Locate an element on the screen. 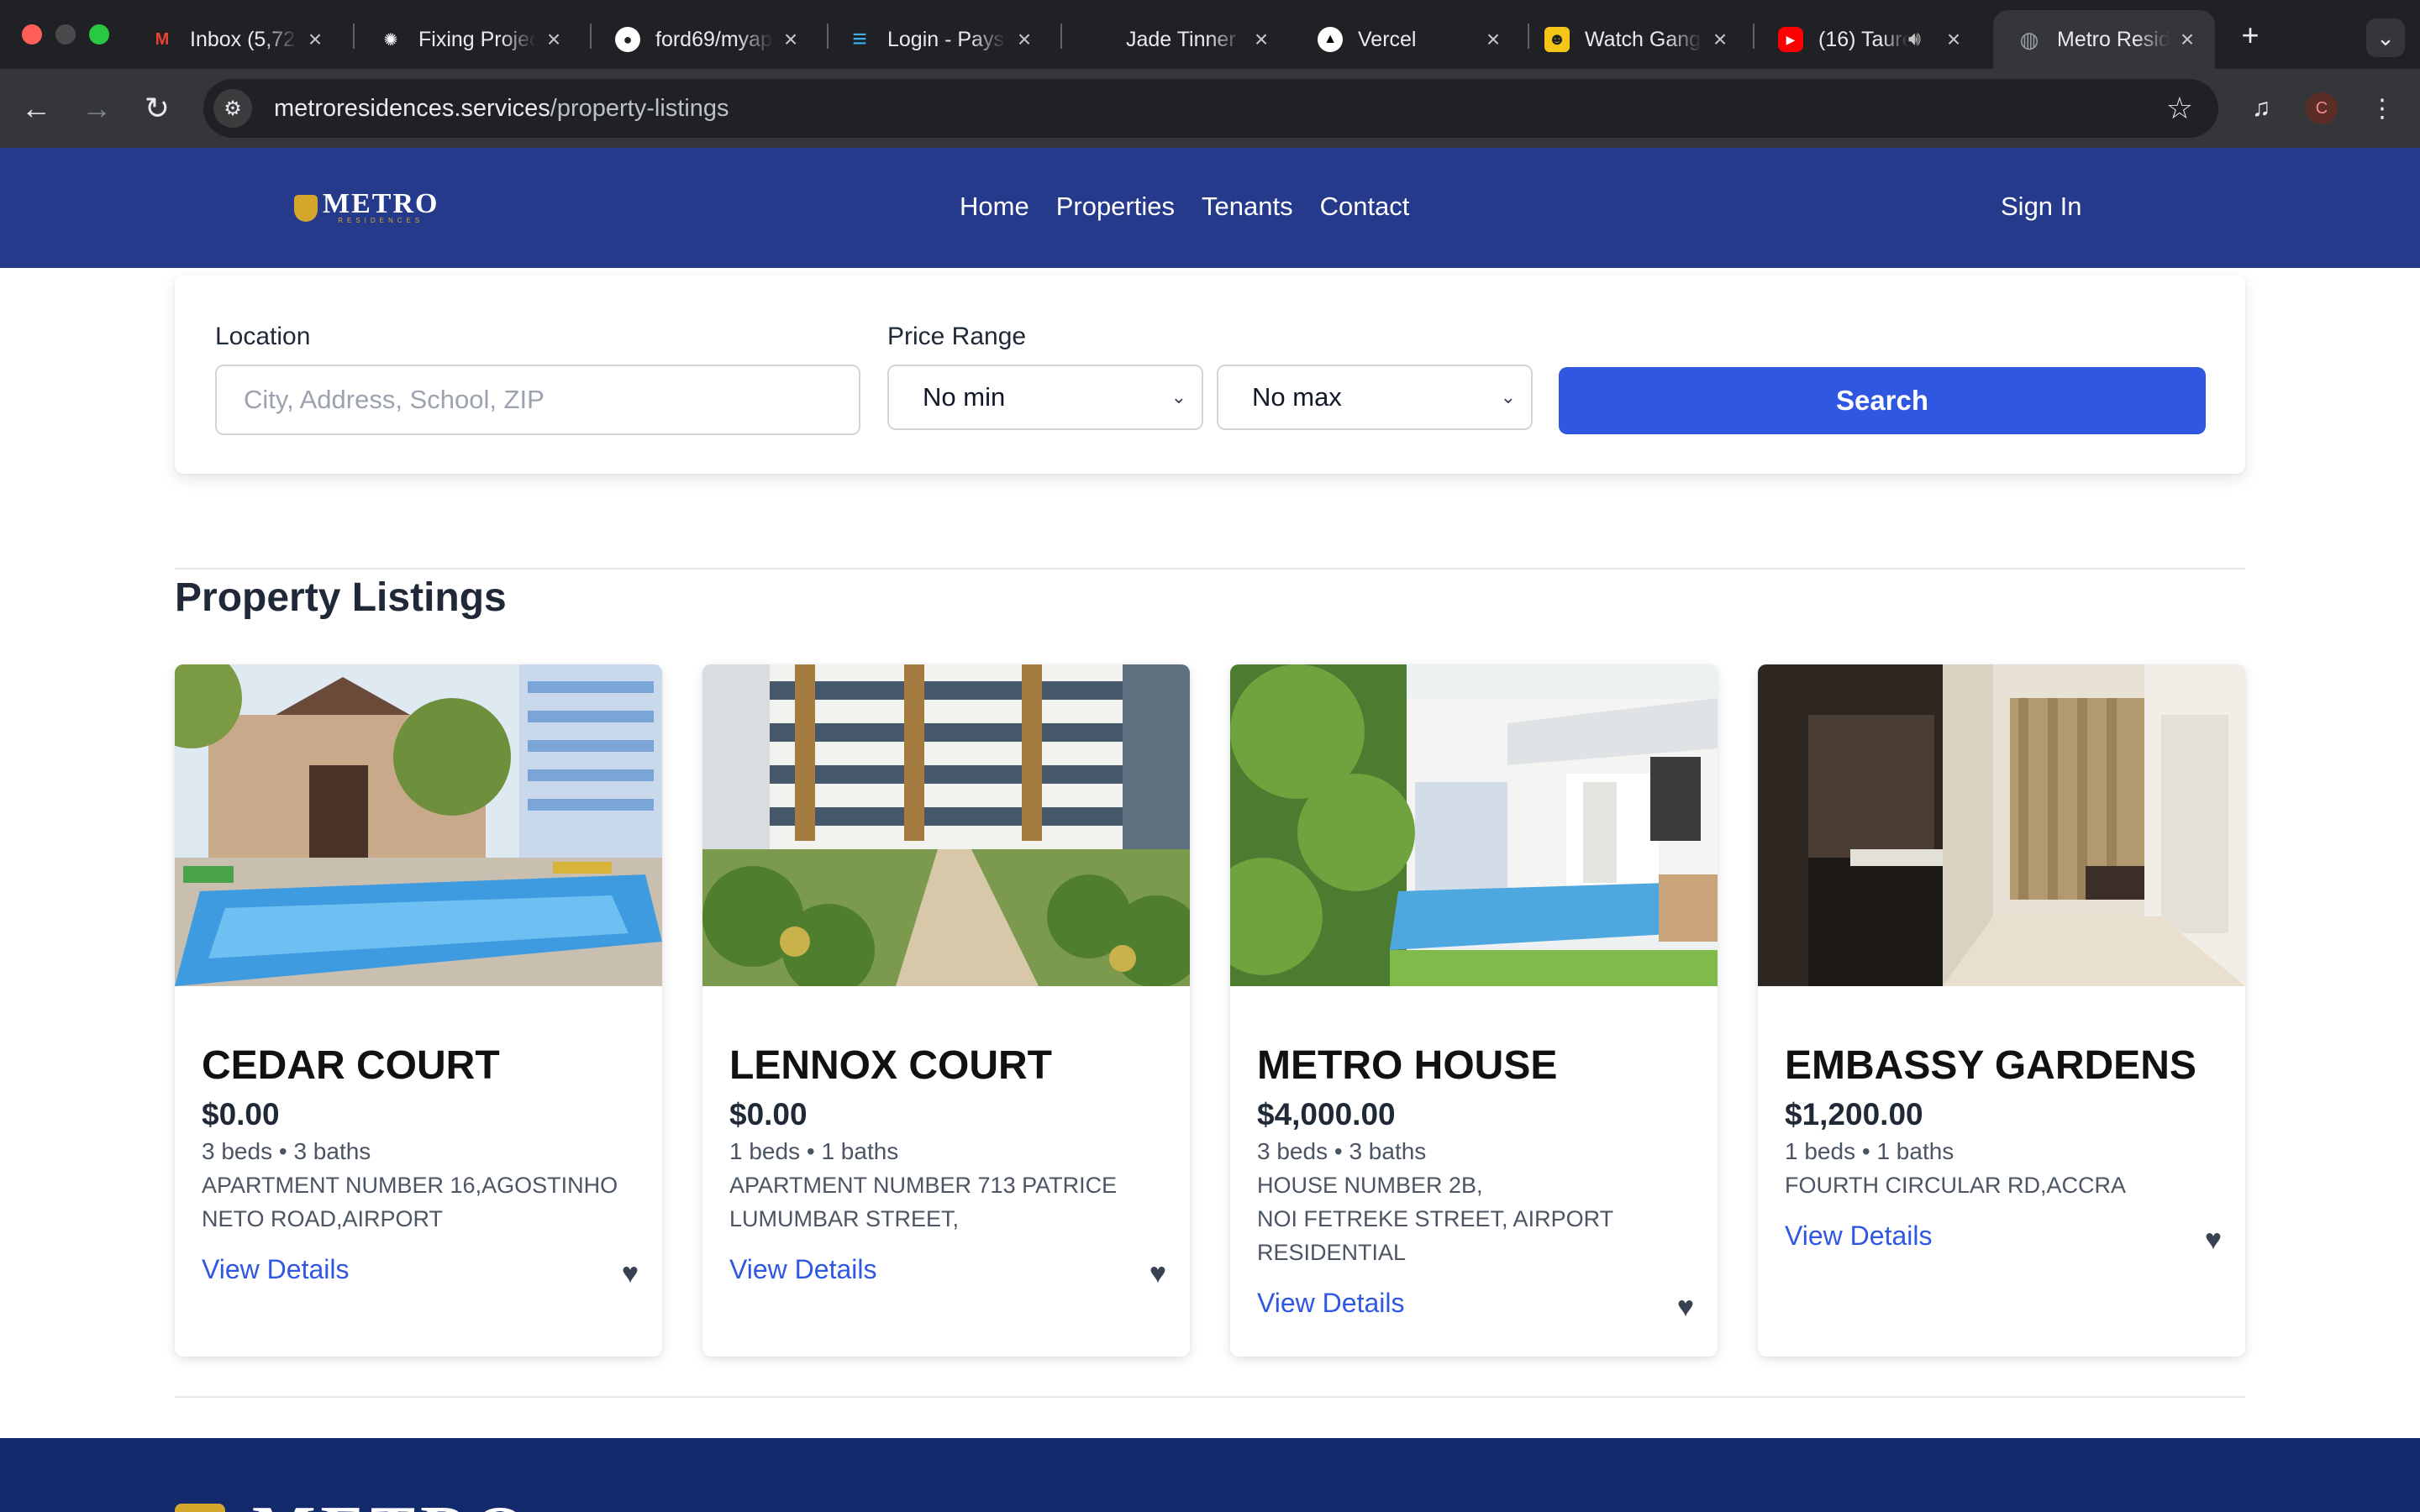 This screenshot has width=2420, height=1512. browser-tab: Jade Tinner × is located at coordinates (1175, 39).